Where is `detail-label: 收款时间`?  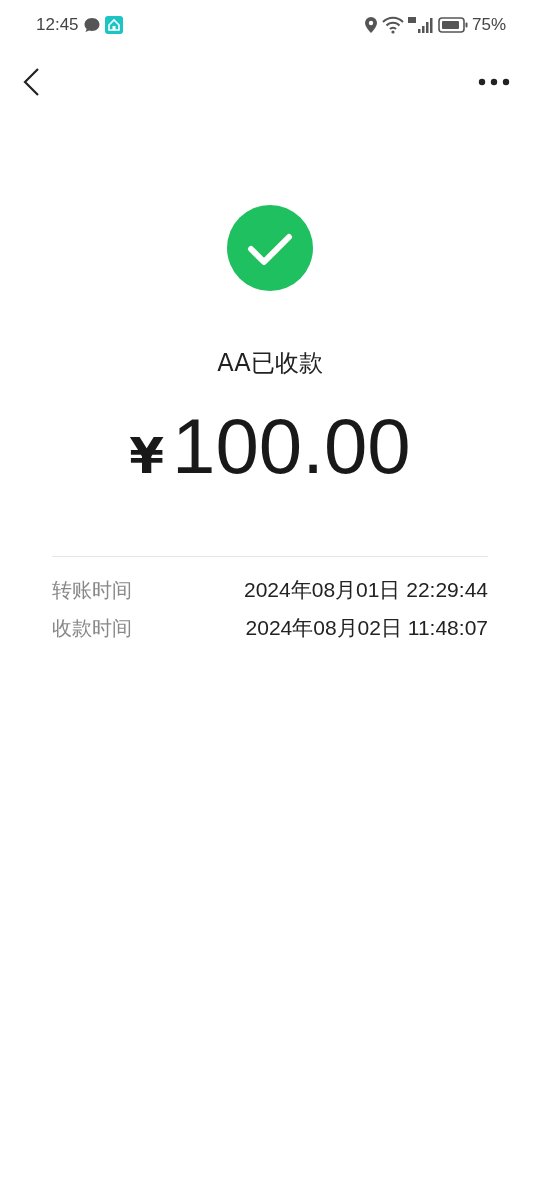
detail-label: 收款时间 is located at coordinates (92, 628).